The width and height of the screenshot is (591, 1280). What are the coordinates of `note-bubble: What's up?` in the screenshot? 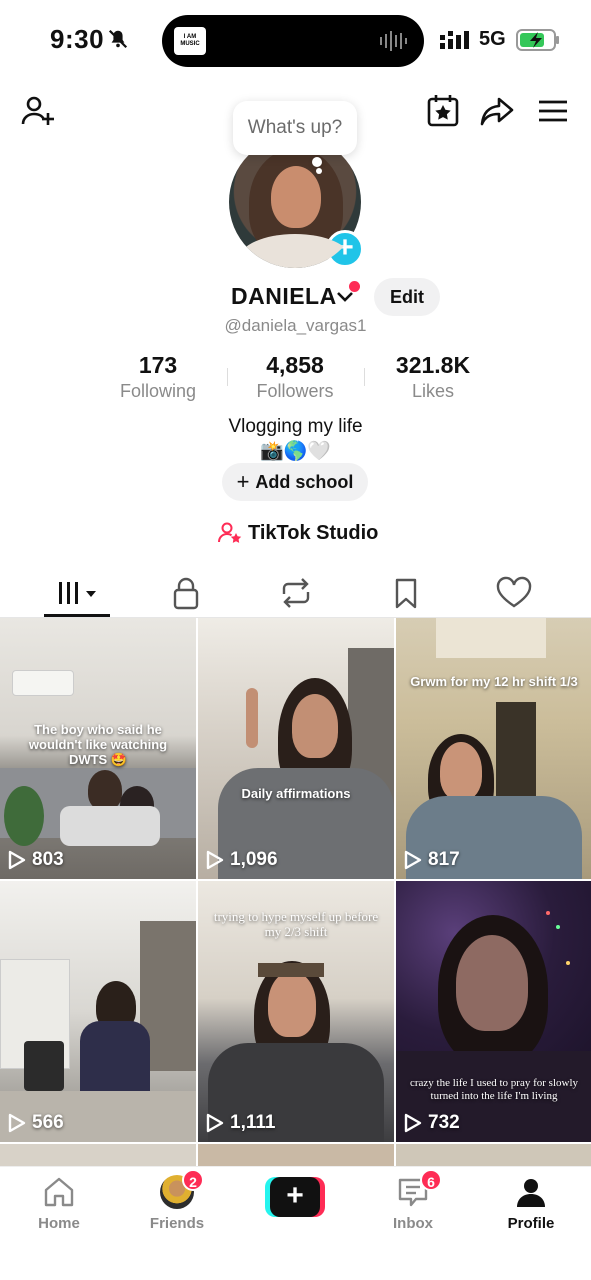 It's located at (295, 128).